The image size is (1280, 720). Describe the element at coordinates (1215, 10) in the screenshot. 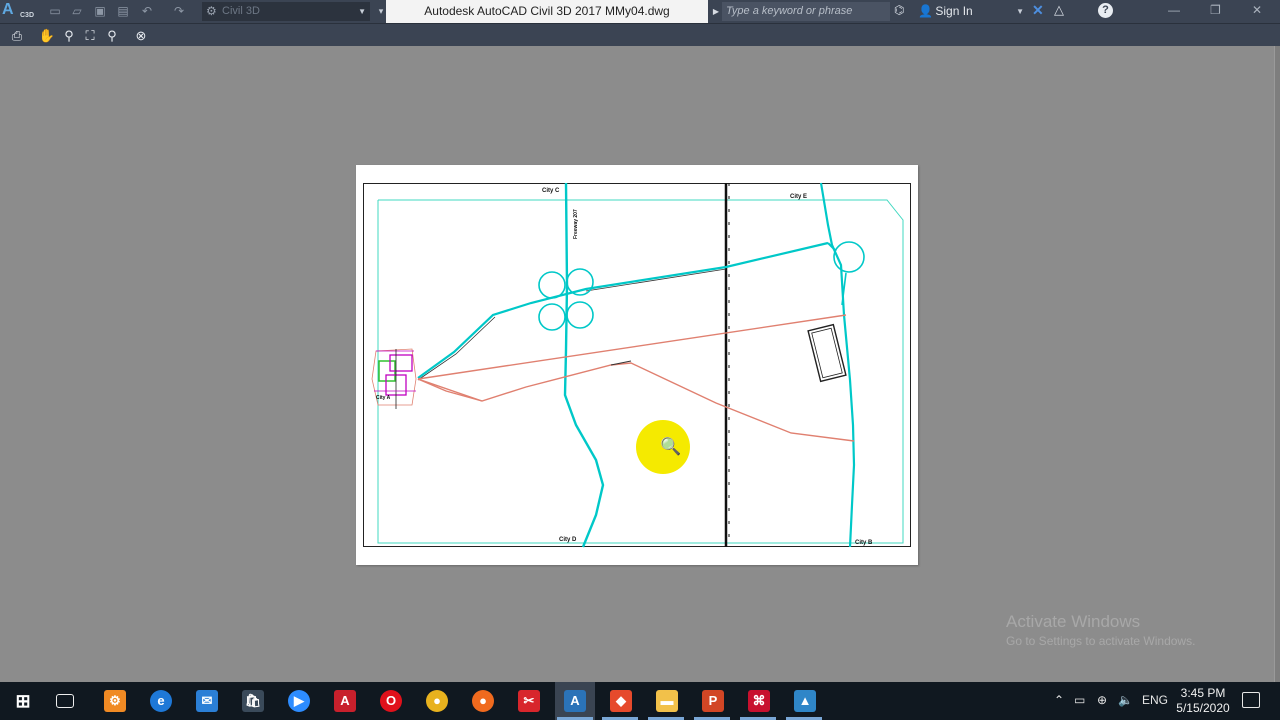

I see `restore-icon: ❐` at that location.